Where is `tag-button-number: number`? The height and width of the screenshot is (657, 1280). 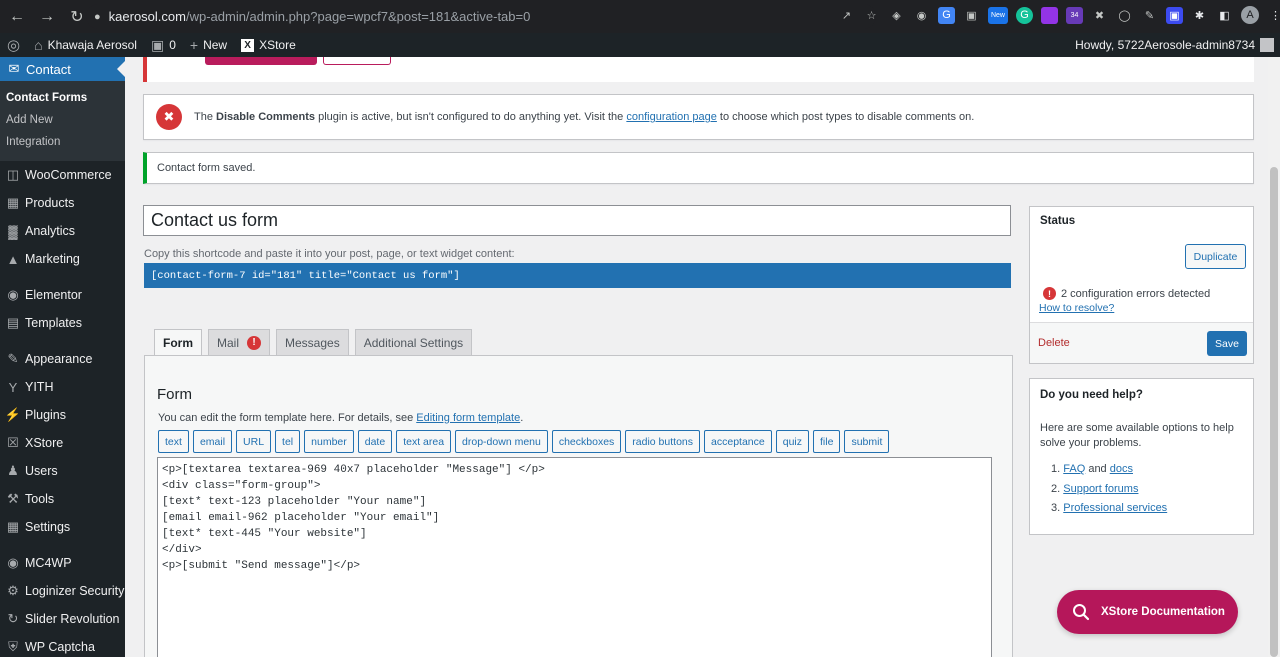
tag-button-number: number is located at coordinates (329, 441).